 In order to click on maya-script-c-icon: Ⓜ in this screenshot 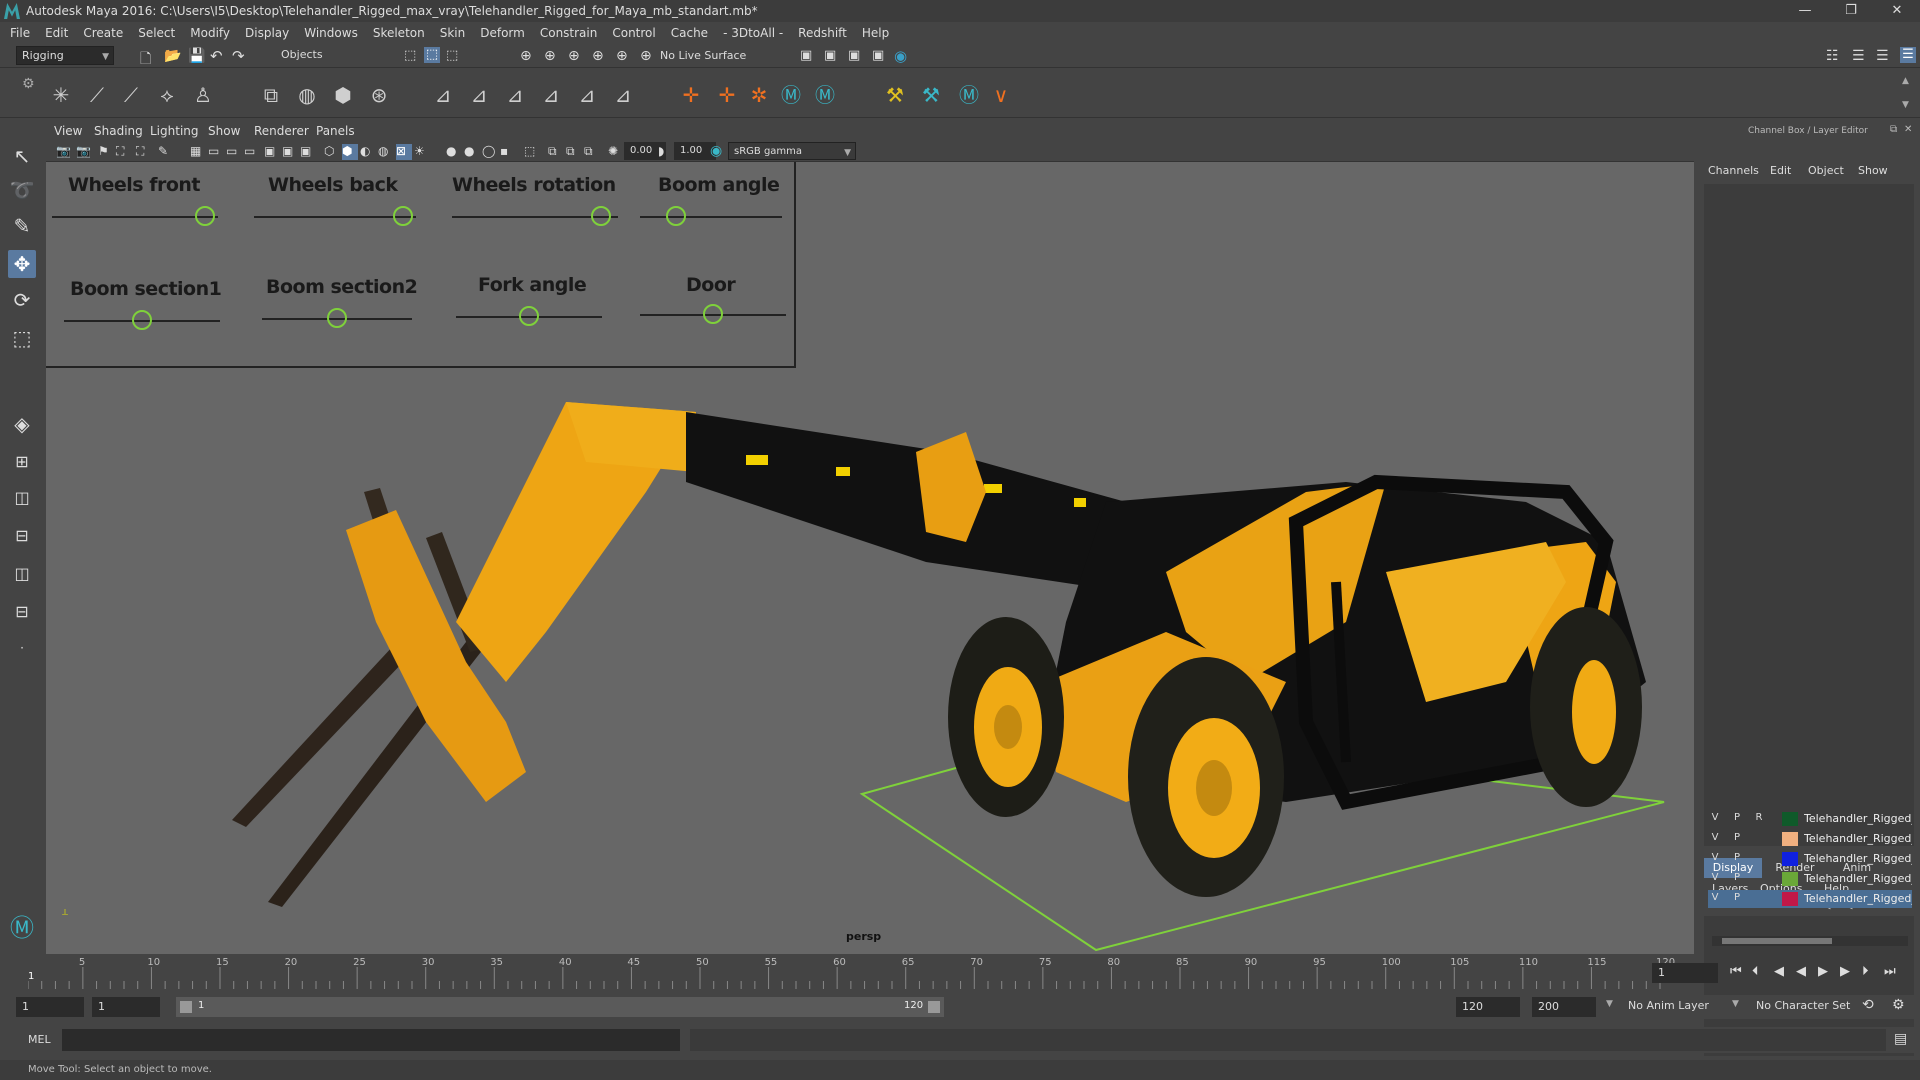, I will do `click(969, 95)`.